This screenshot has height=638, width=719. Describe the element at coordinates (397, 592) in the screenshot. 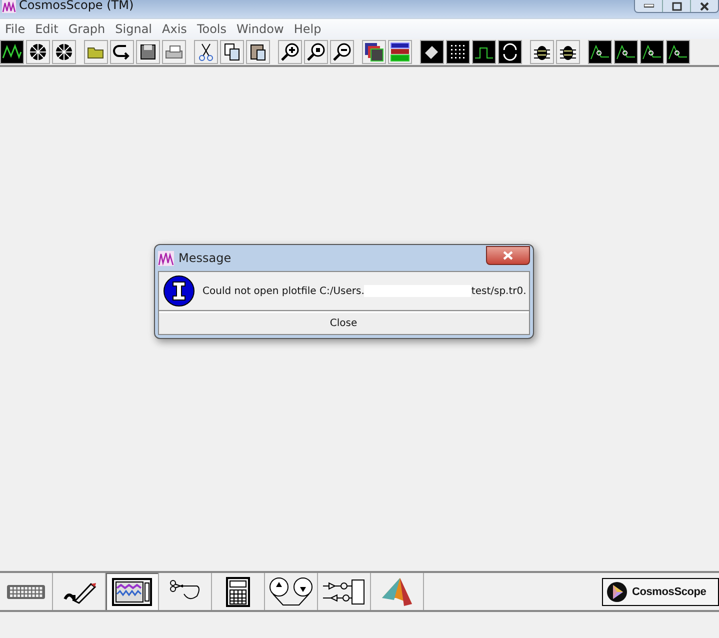

I see `peak-surface-icon` at that location.